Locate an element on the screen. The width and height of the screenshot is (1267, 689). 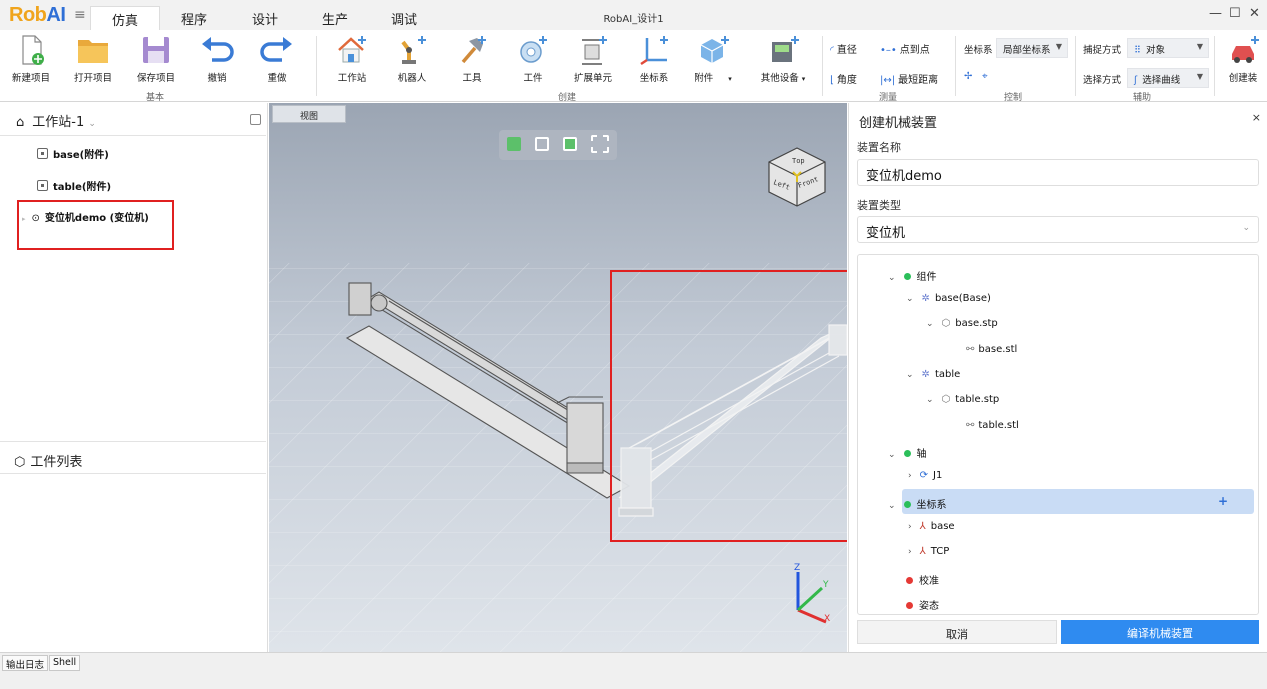
save-project-button: 保存项目 is located at coordinates (156, 59).